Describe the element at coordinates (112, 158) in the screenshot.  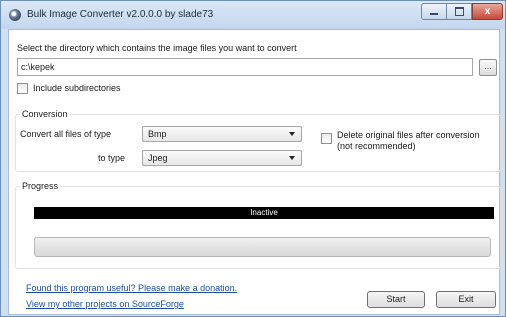
I see `target-type-label: to type` at that location.